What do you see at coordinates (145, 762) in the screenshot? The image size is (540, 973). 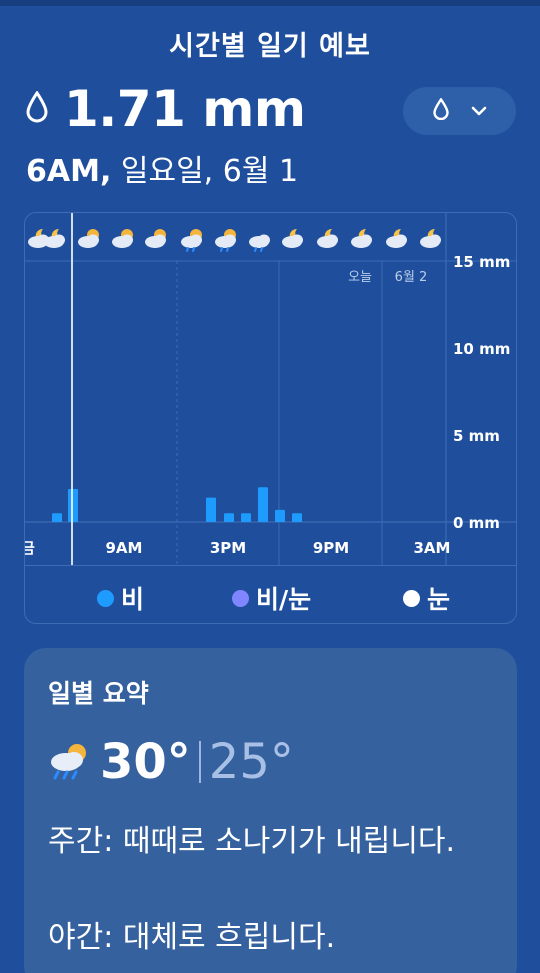 I see `temp-high: 30°` at bounding box center [145, 762].